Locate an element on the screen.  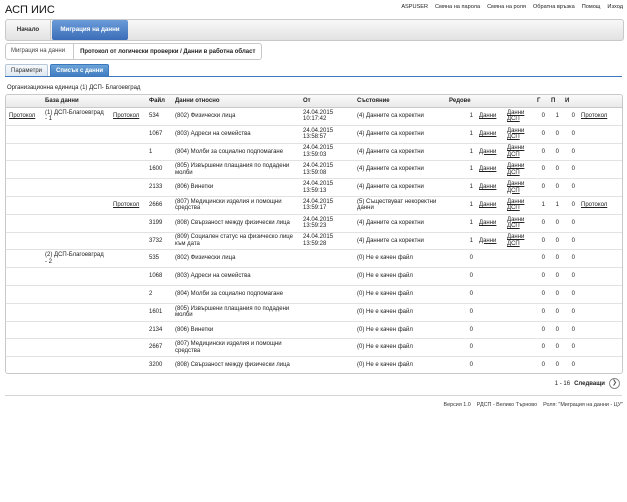
breadcrumb-migration: Миграция на данни is located at coordinates (40, 51).